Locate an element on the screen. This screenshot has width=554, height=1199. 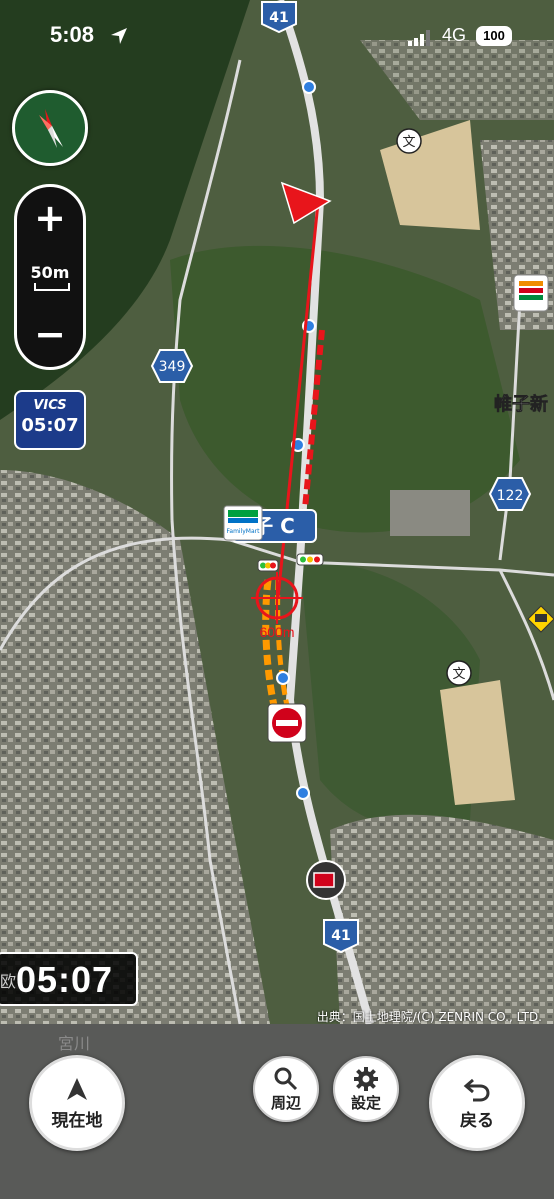
convenience-store-icon is located at coordinates (531, 293).